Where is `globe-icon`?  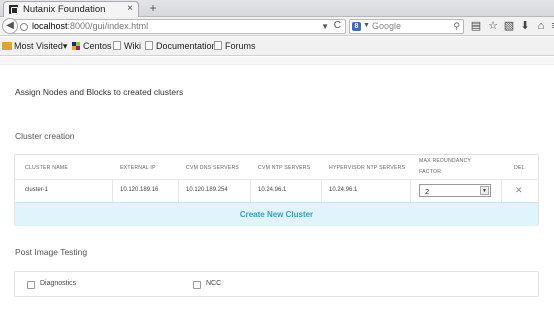 globe-icon is located at coordinates (24, 27).